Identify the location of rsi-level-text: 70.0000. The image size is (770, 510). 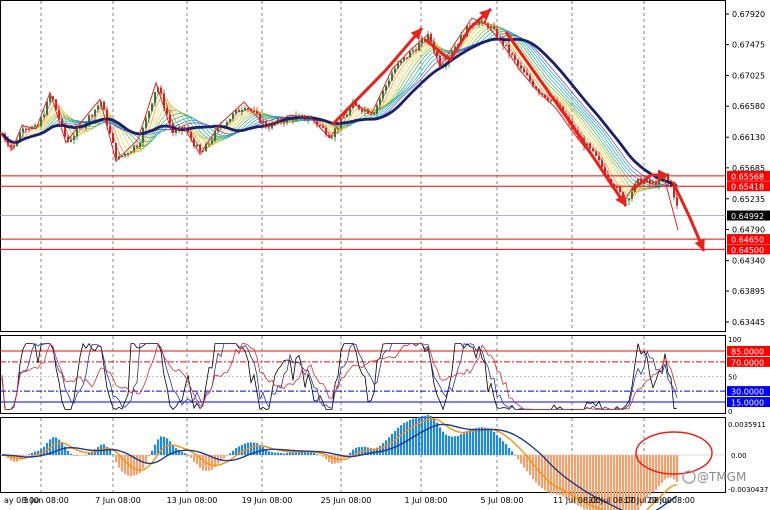
(747, 362).